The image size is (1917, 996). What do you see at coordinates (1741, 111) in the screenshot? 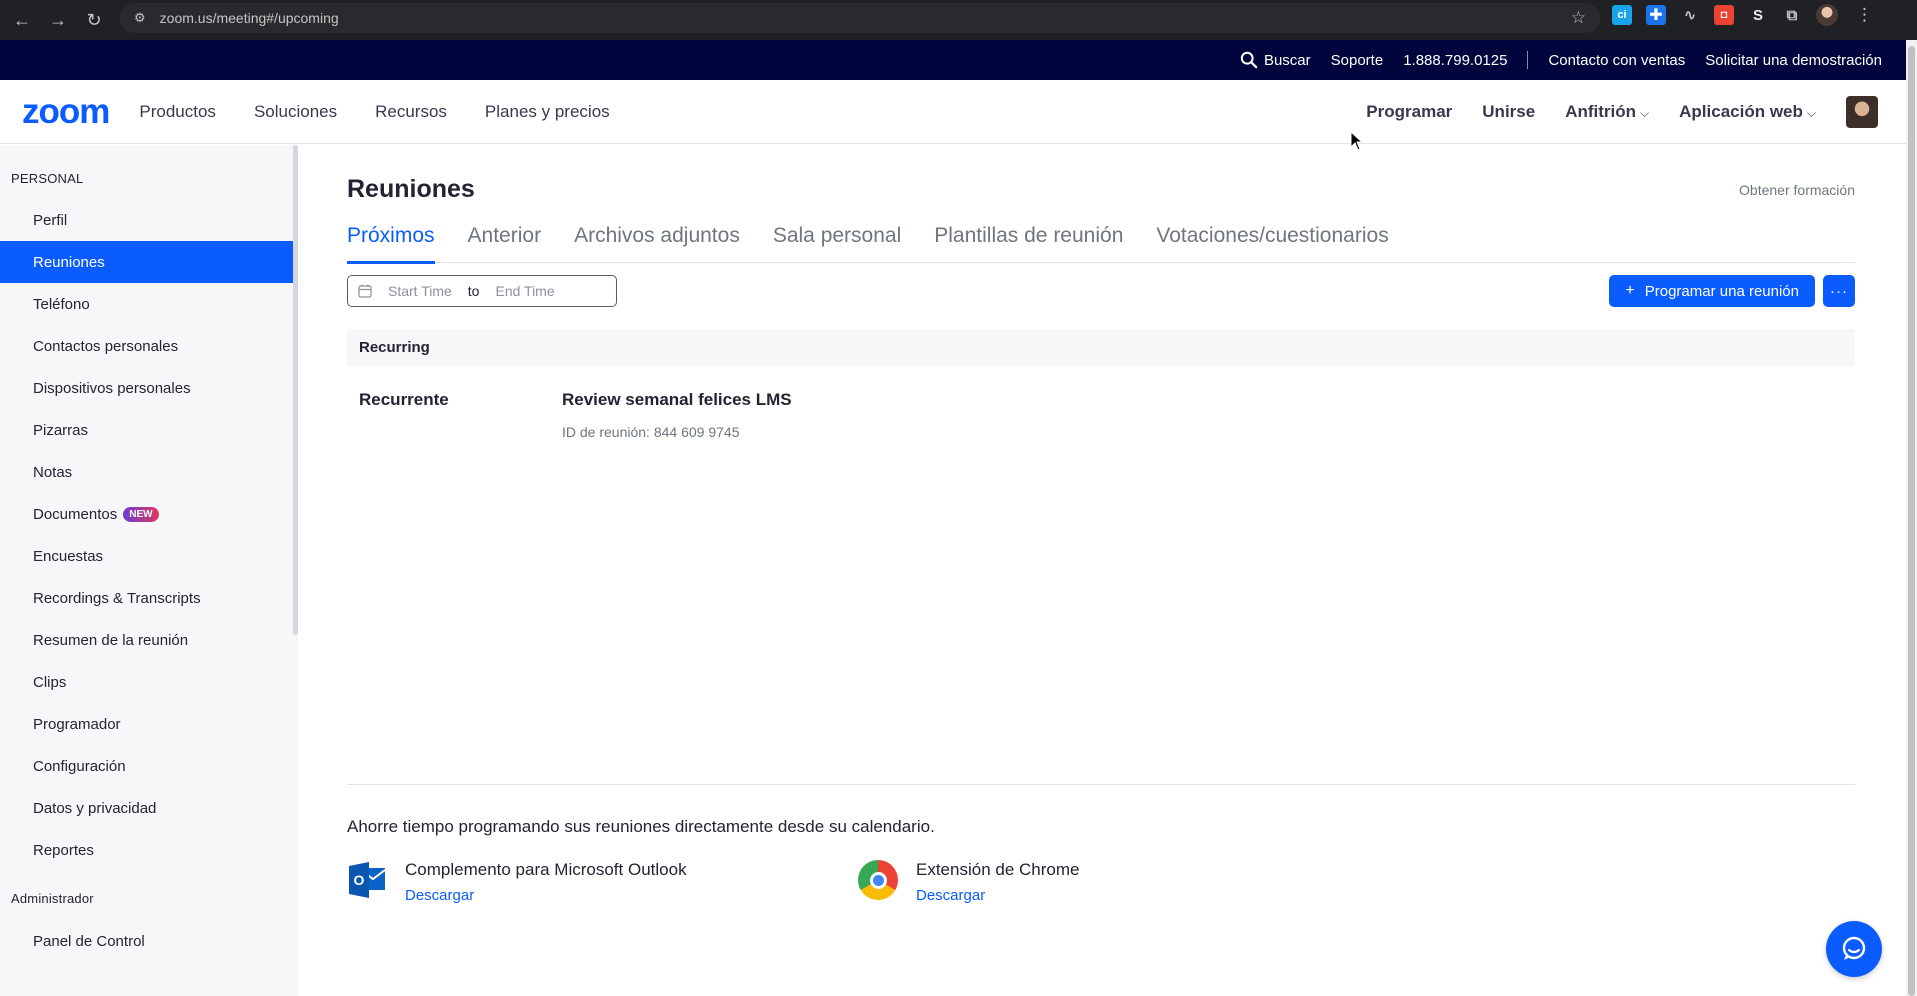
I see `web-app-label: Aplicación web` at bounding box center [1741, 111].